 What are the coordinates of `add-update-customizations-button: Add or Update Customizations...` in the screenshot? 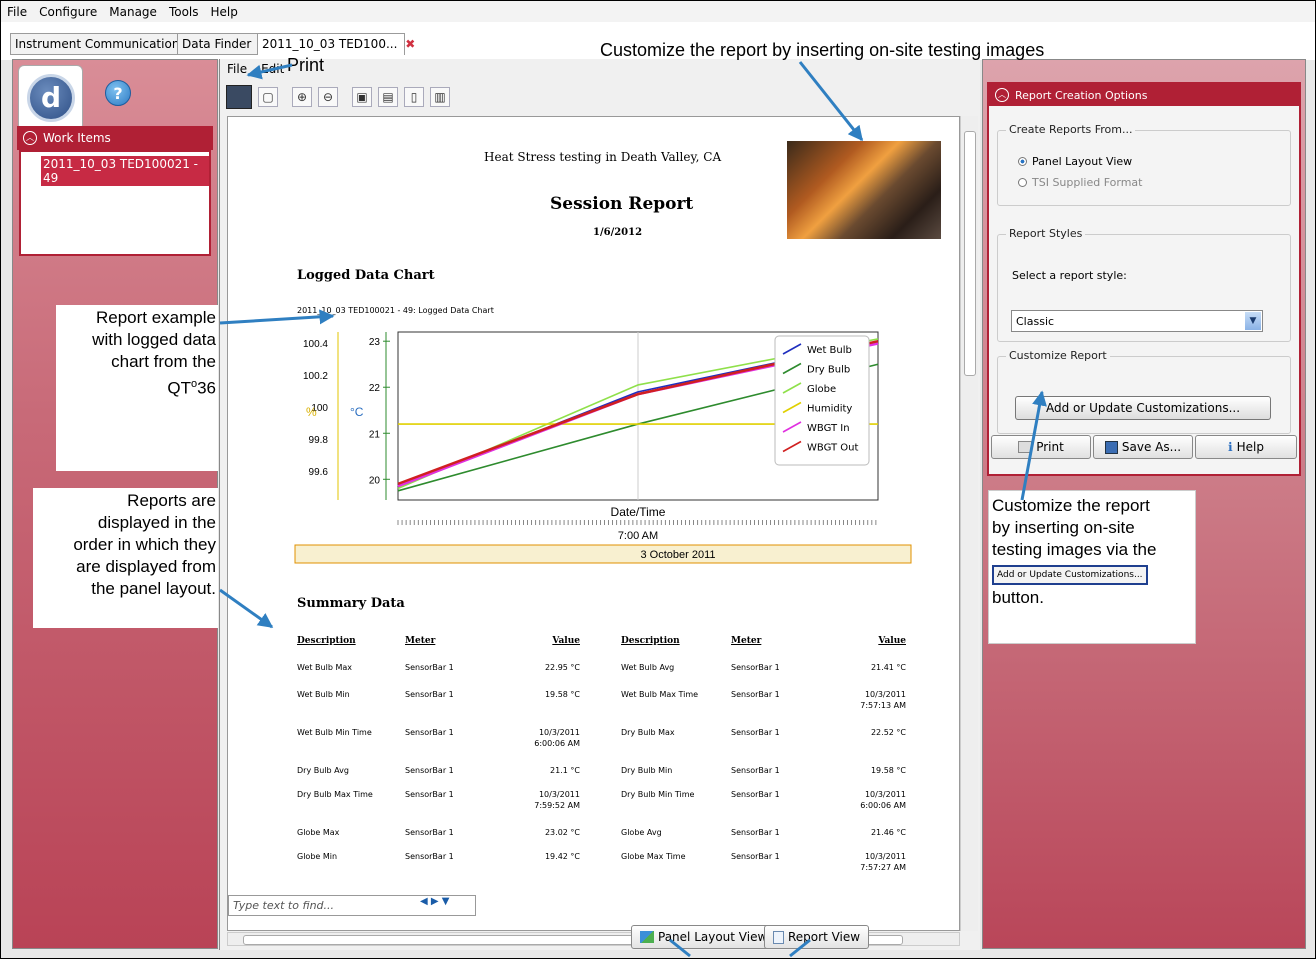 It's located at (1143, 408).